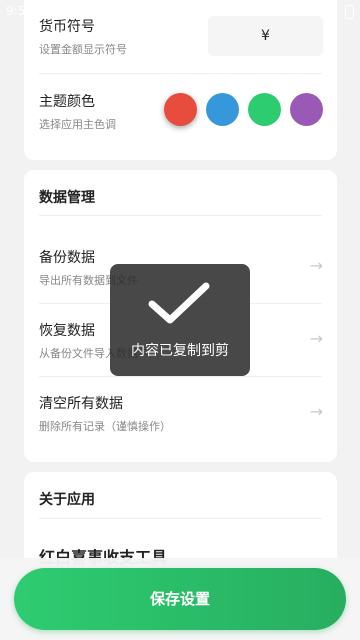 This screenshot has width=360, height=640. What do you see at coordinates (67, 198) in the screenshot?
I see `section-title-data-management: 数据管理` at bounding box center [67, 198].